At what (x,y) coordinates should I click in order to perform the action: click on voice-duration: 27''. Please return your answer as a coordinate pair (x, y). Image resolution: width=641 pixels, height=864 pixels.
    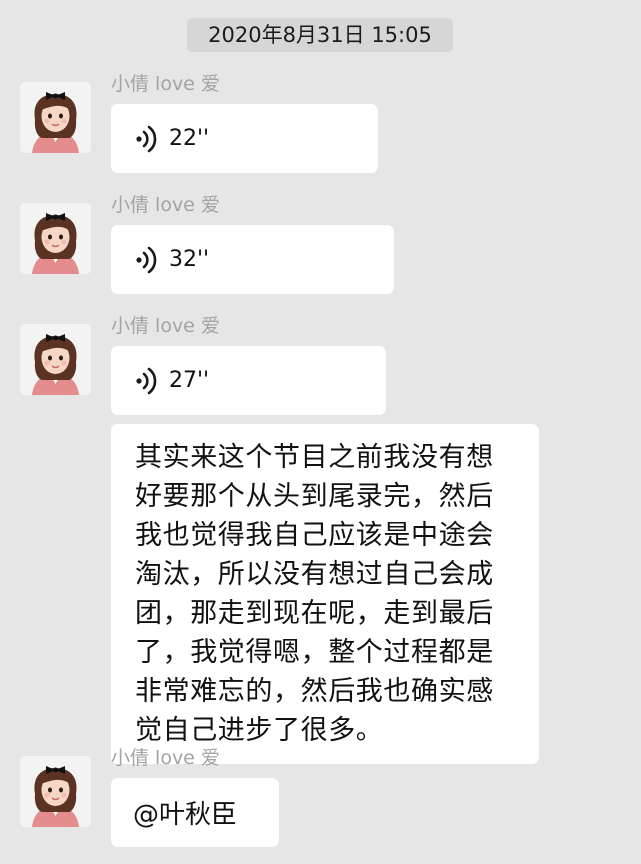
    Looking at the image, I should click on (189, 380).